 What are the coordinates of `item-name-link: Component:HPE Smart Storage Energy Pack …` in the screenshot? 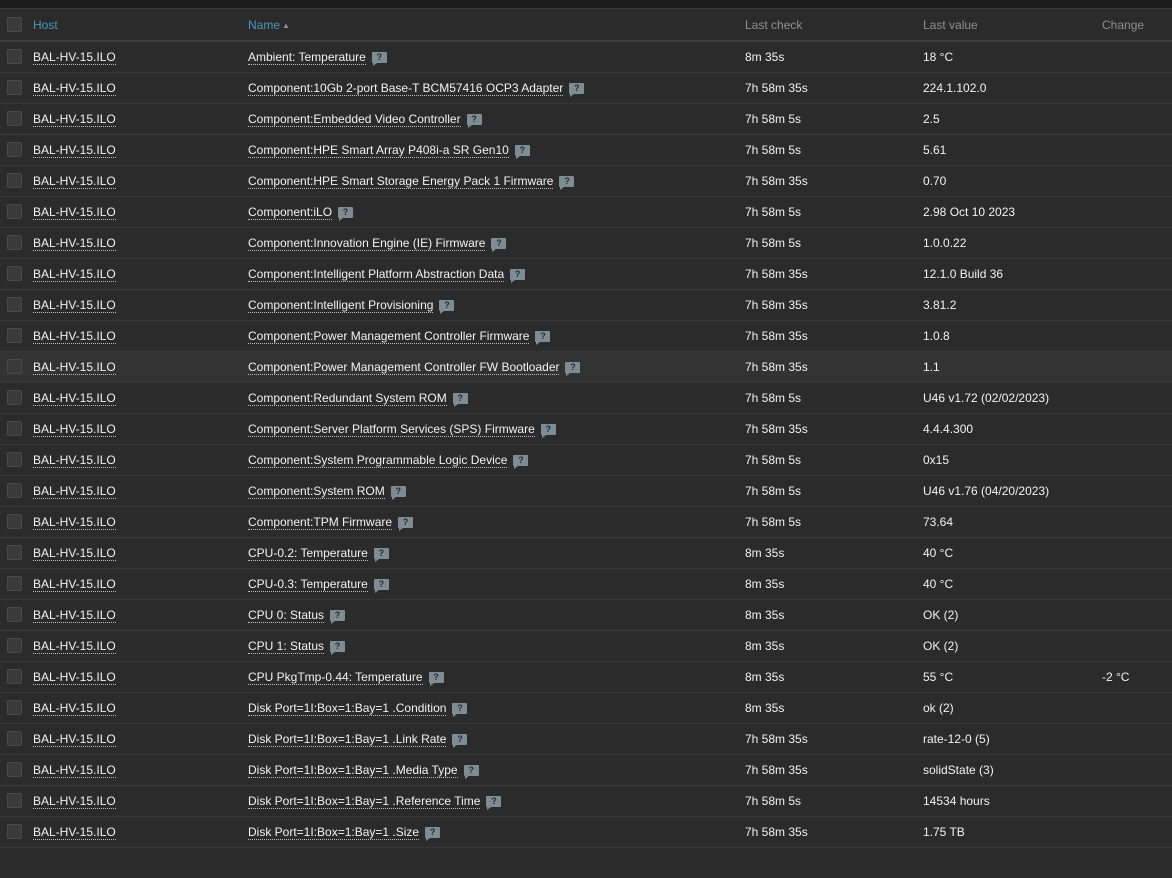 It's located at (401, 181).